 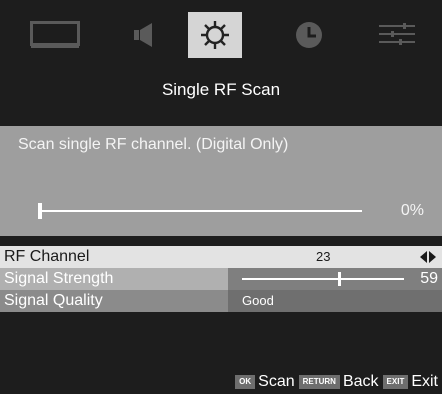 I want to click on signal-strength-label: Signal Strength, so click(x=114, y=279).